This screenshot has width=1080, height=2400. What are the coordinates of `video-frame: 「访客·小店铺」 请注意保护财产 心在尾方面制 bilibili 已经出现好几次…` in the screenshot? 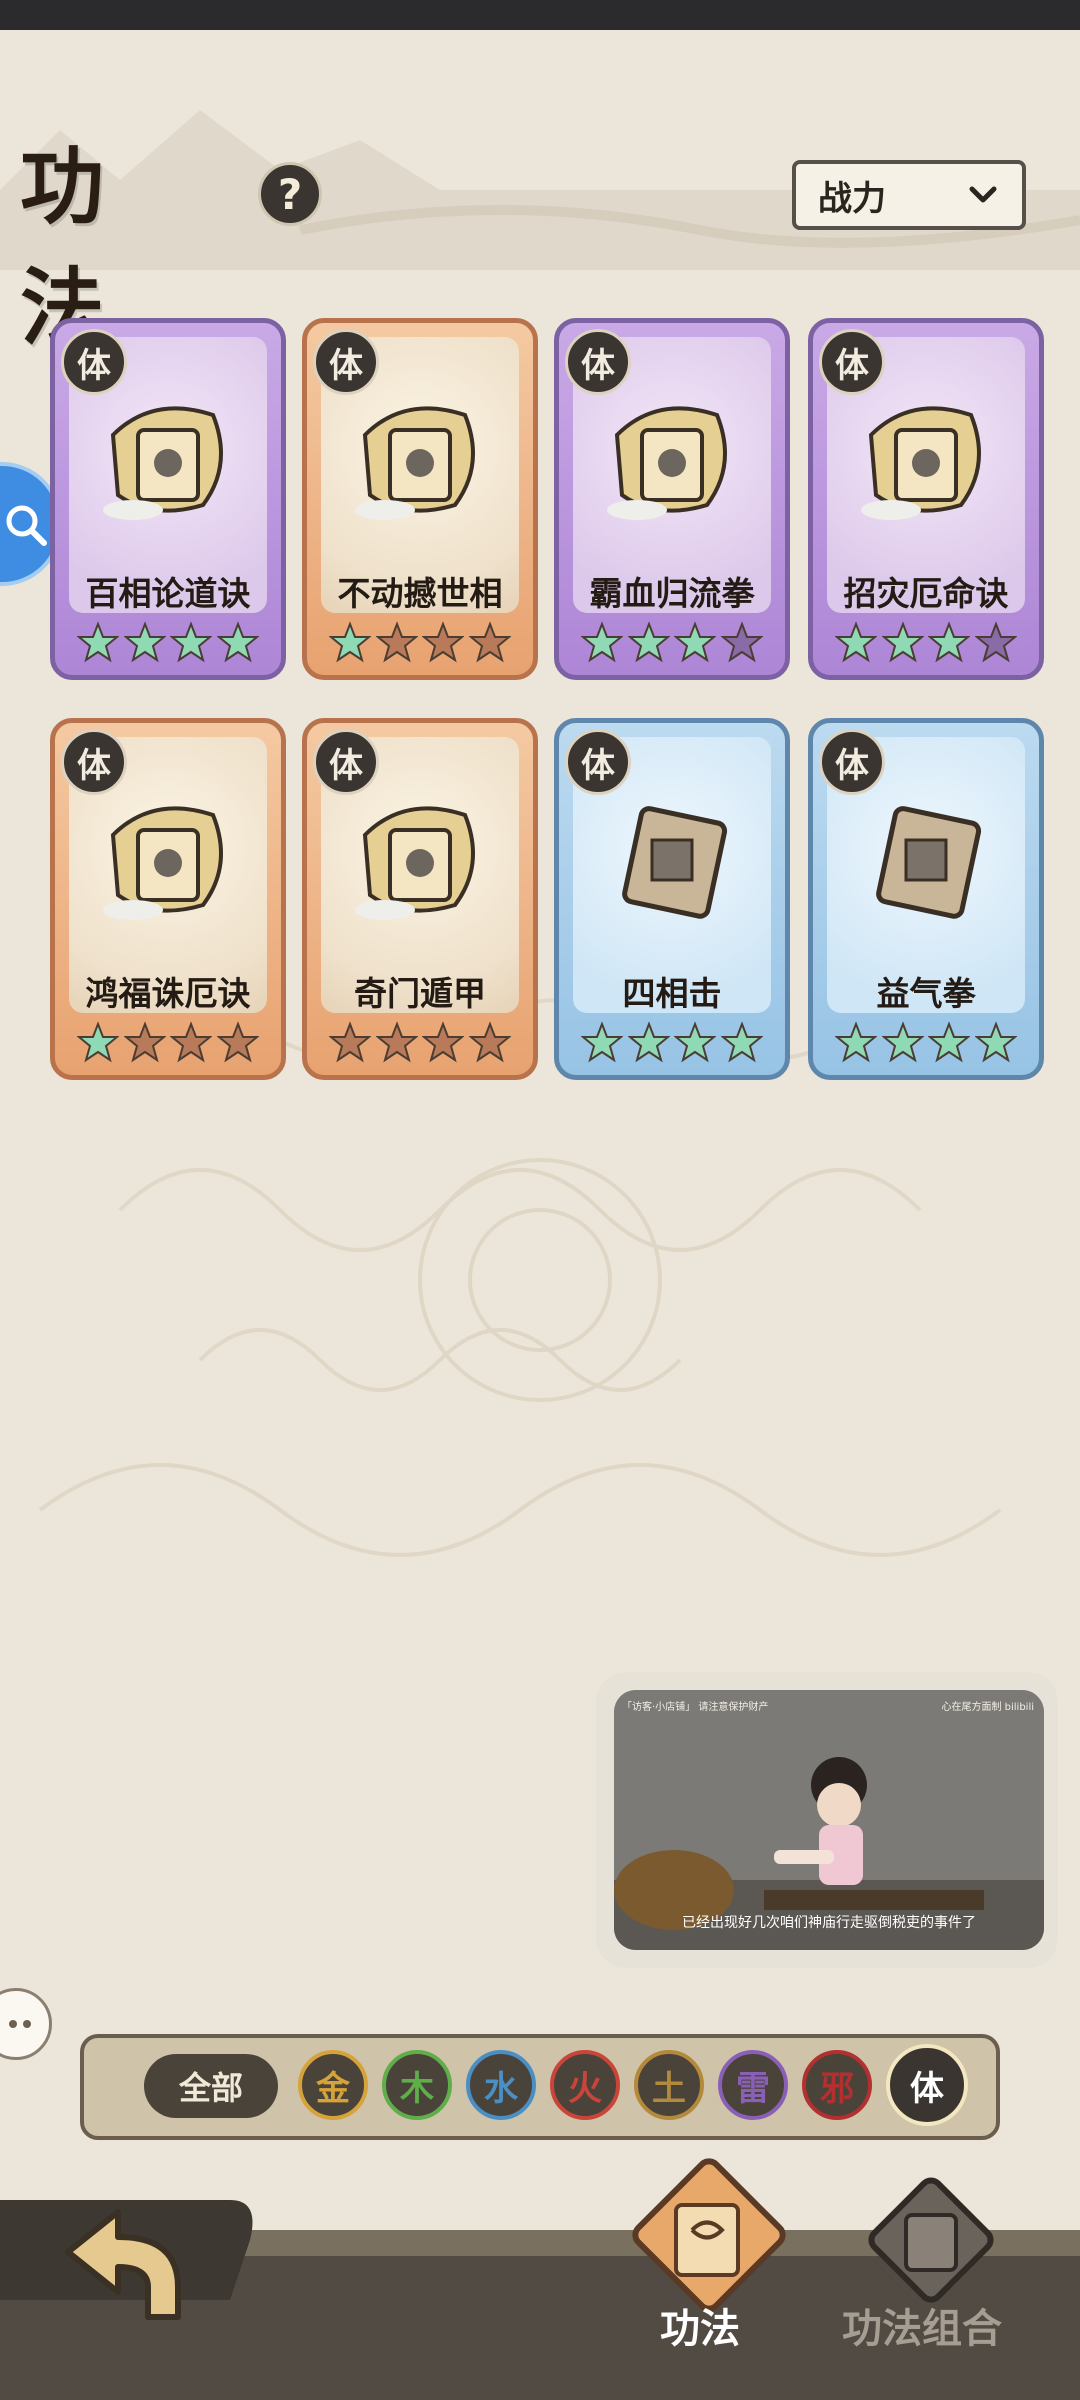 It's located at (829, 1820).